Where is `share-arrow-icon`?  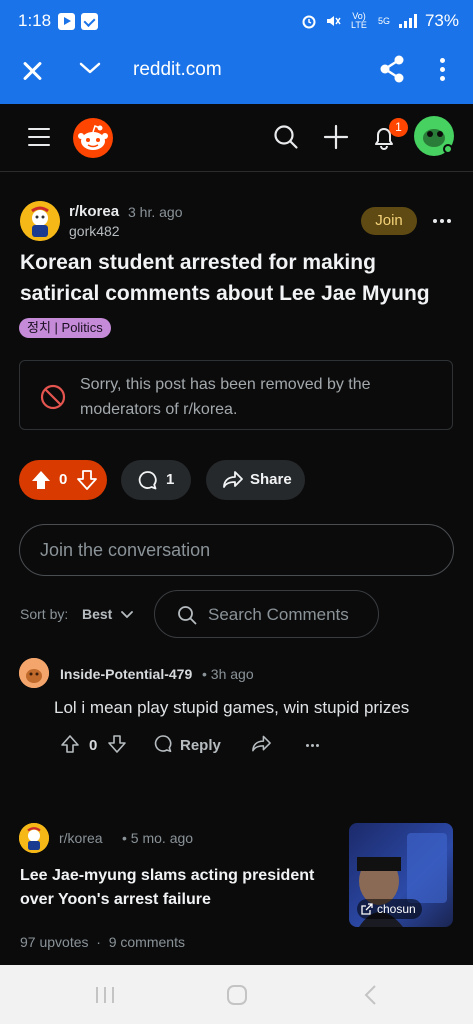 share-arrow-icon is located at coordinates (233, 479).